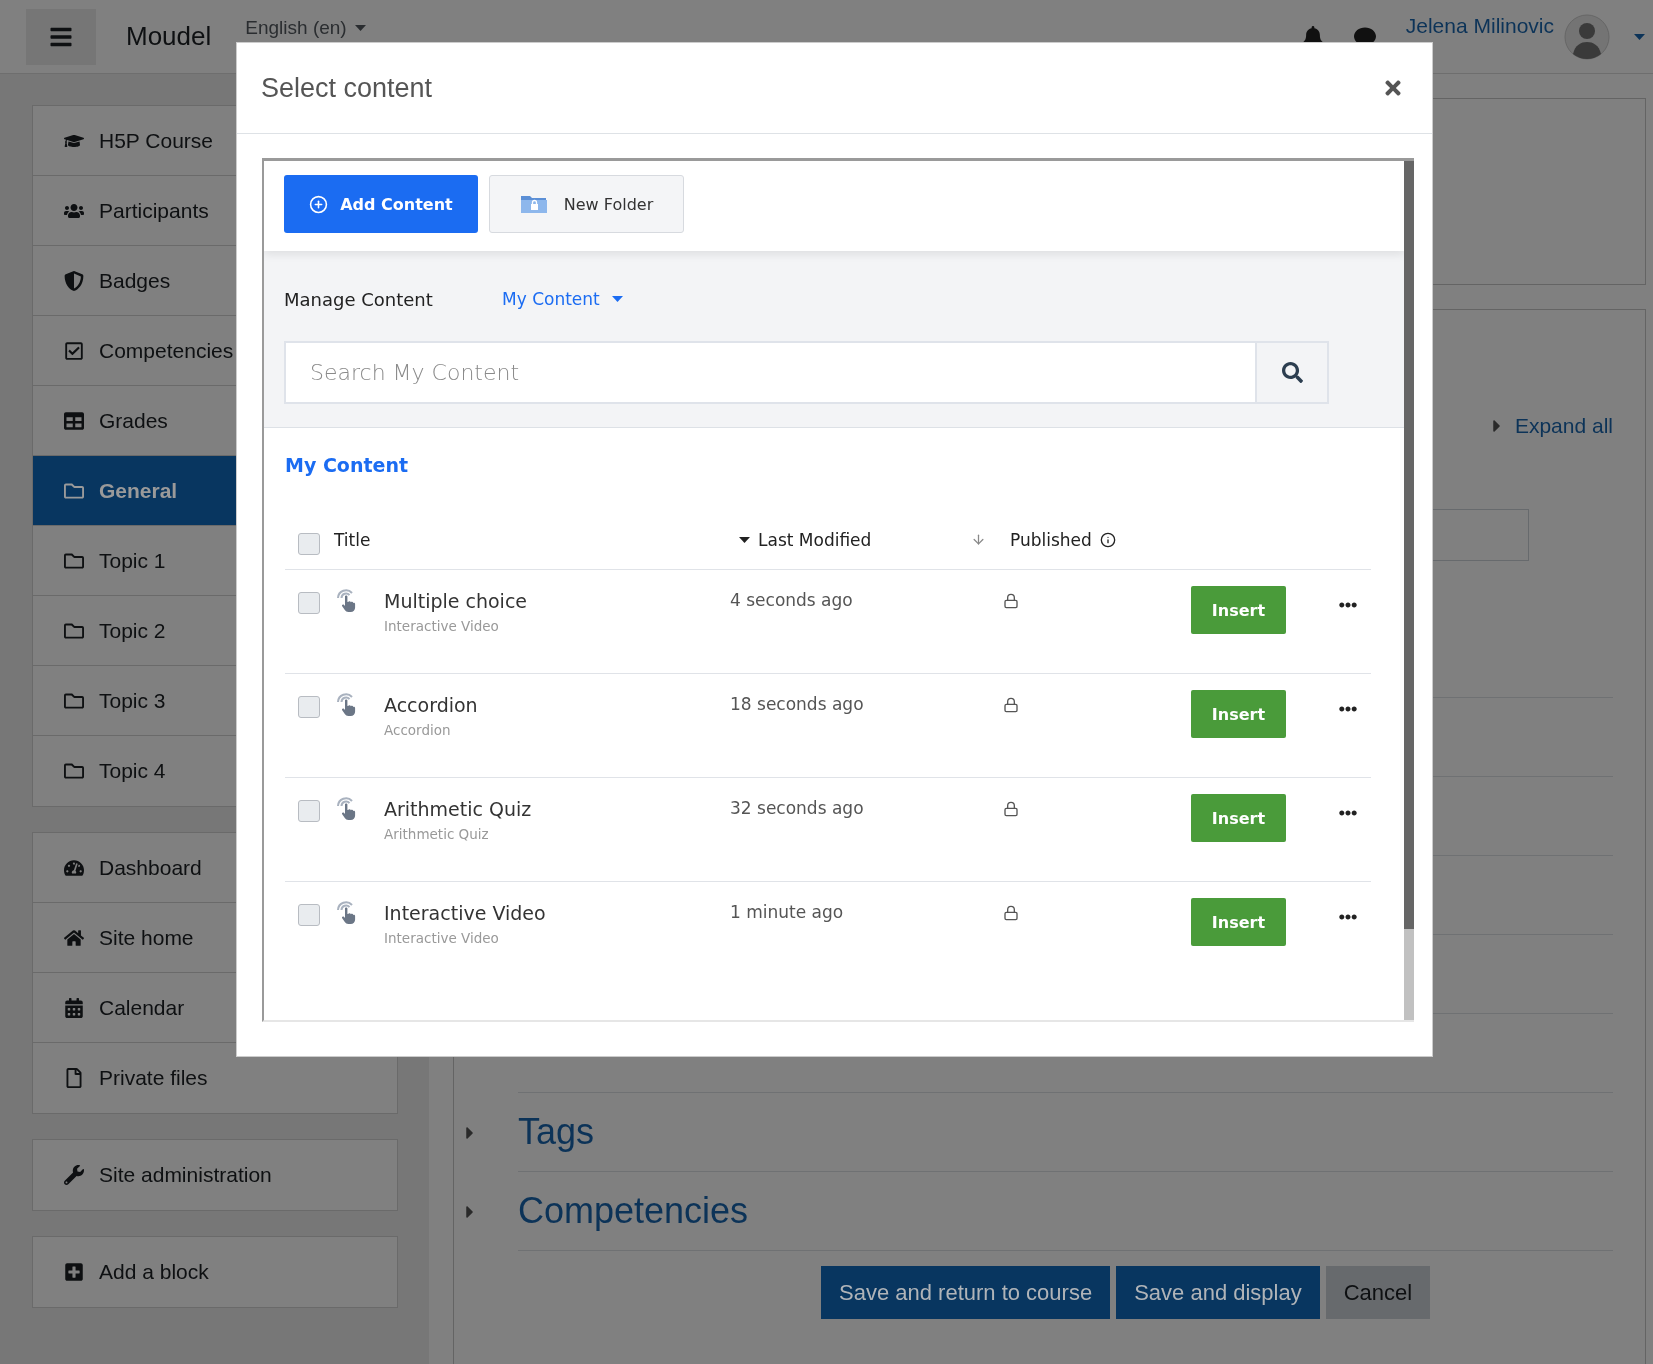  Describe the element at coordinates (74, 350) in the screenshot. I see `checkbox-icon` at that location.